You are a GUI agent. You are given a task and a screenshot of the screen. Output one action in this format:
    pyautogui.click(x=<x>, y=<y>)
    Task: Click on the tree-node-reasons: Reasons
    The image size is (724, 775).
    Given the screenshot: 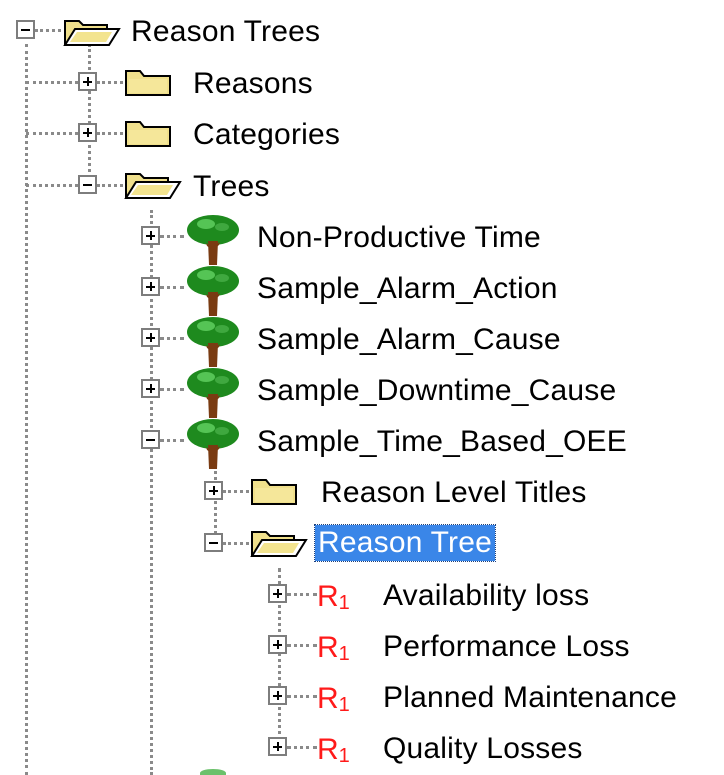 What is the action you would take?
    pyautogui.click(x=350, y=85)
    